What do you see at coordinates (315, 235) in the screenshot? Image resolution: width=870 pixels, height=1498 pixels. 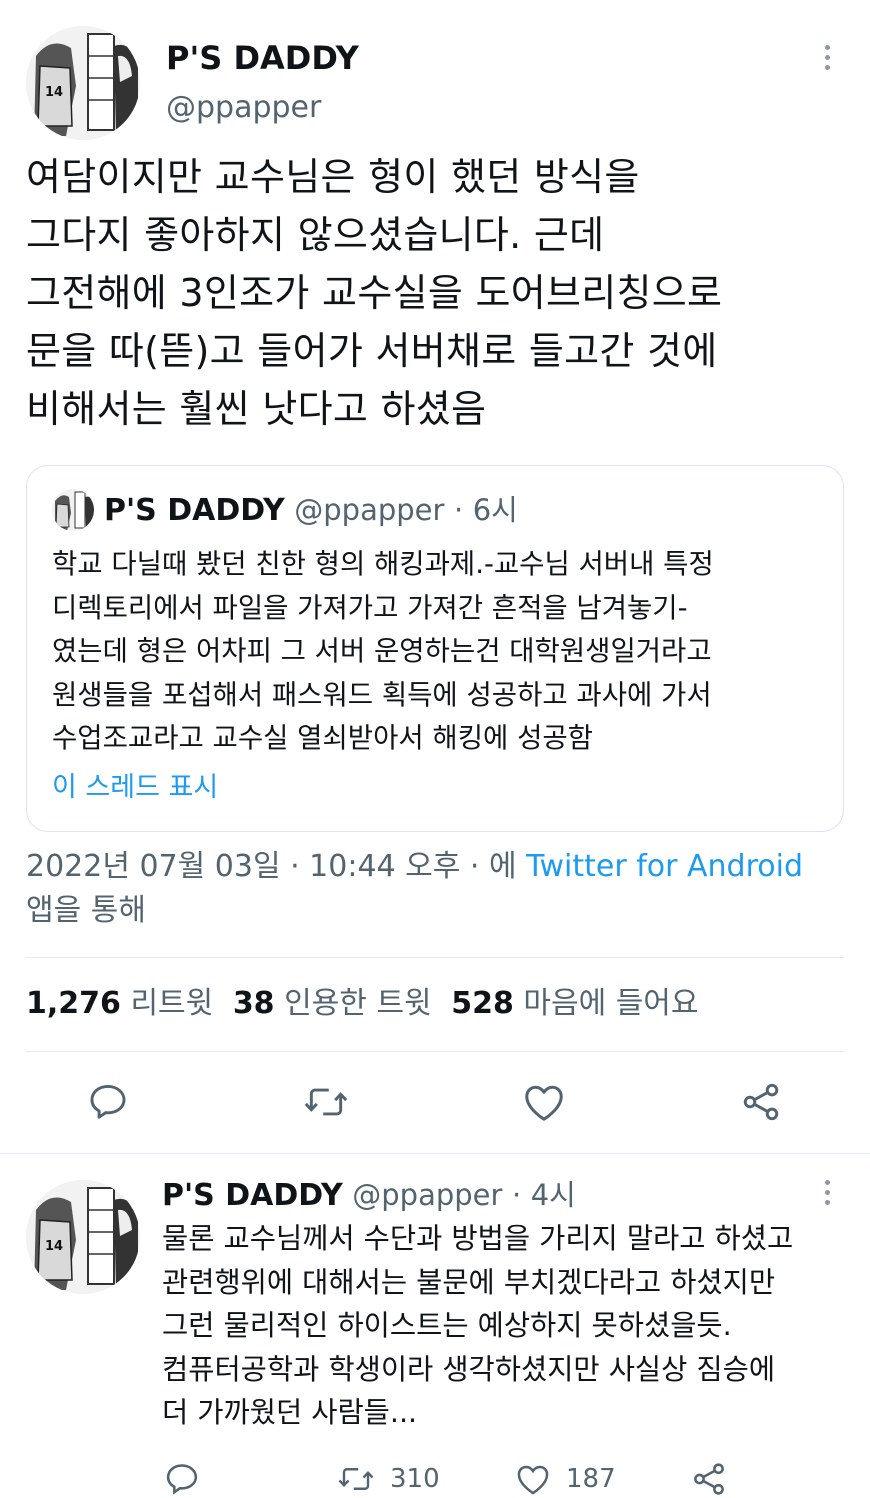 I see `tweet-text-line: 그다지 좋아하지 않으셨습니다. 근데` at bounding box center [315, 235].